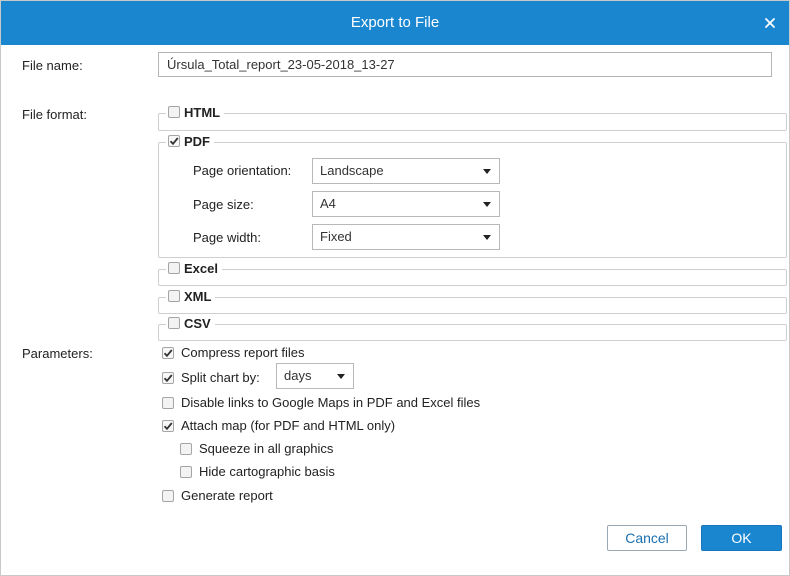 This screenshot has height=576, width=790. I want to click on cancel-button: Cancel, so click(647, 538).